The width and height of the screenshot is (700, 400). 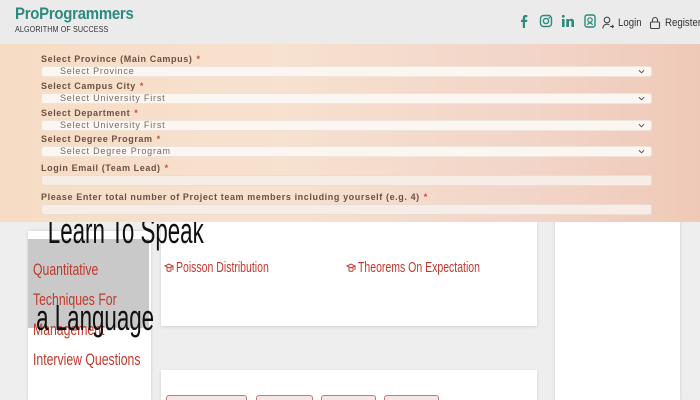 I want to click on topic-link-expectation: Theorems On Expectation, so click(x=439, y=267).